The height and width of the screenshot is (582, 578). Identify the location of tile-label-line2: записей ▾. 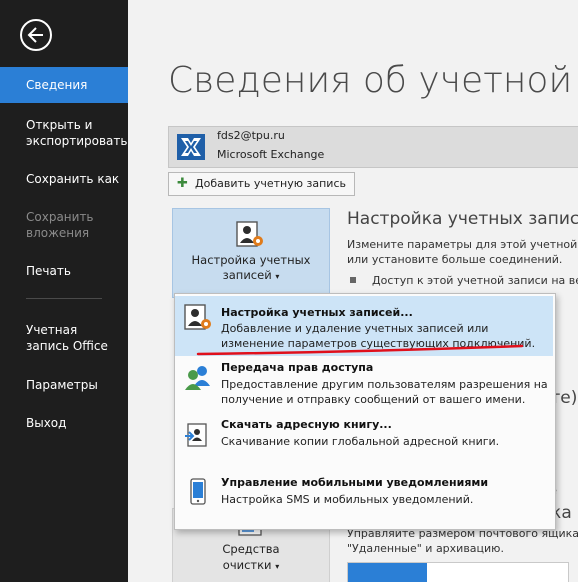
(251, 275).